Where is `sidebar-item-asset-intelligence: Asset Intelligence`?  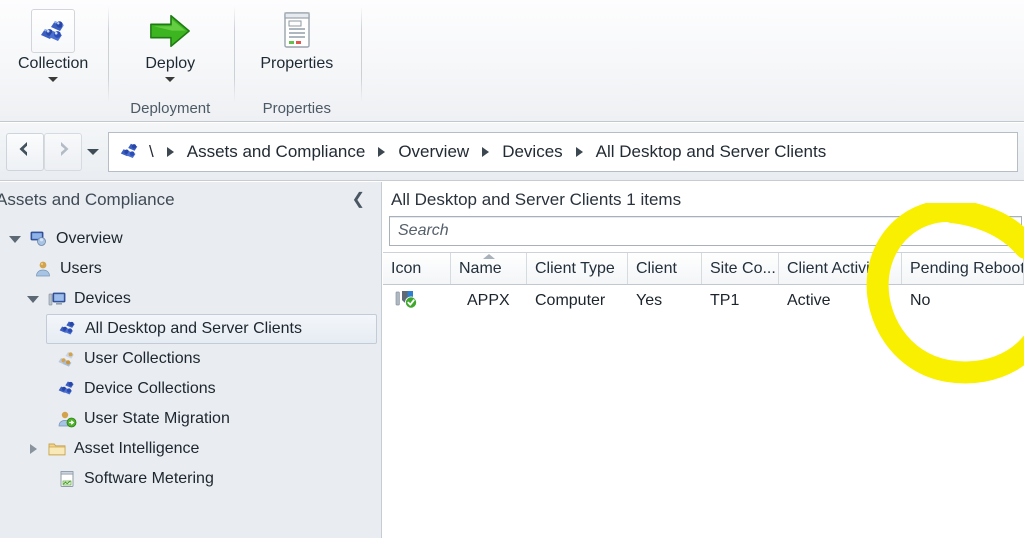 sidebar-item-asset-intelligence: Asset Intelligence is located at coordinates (190, 449).